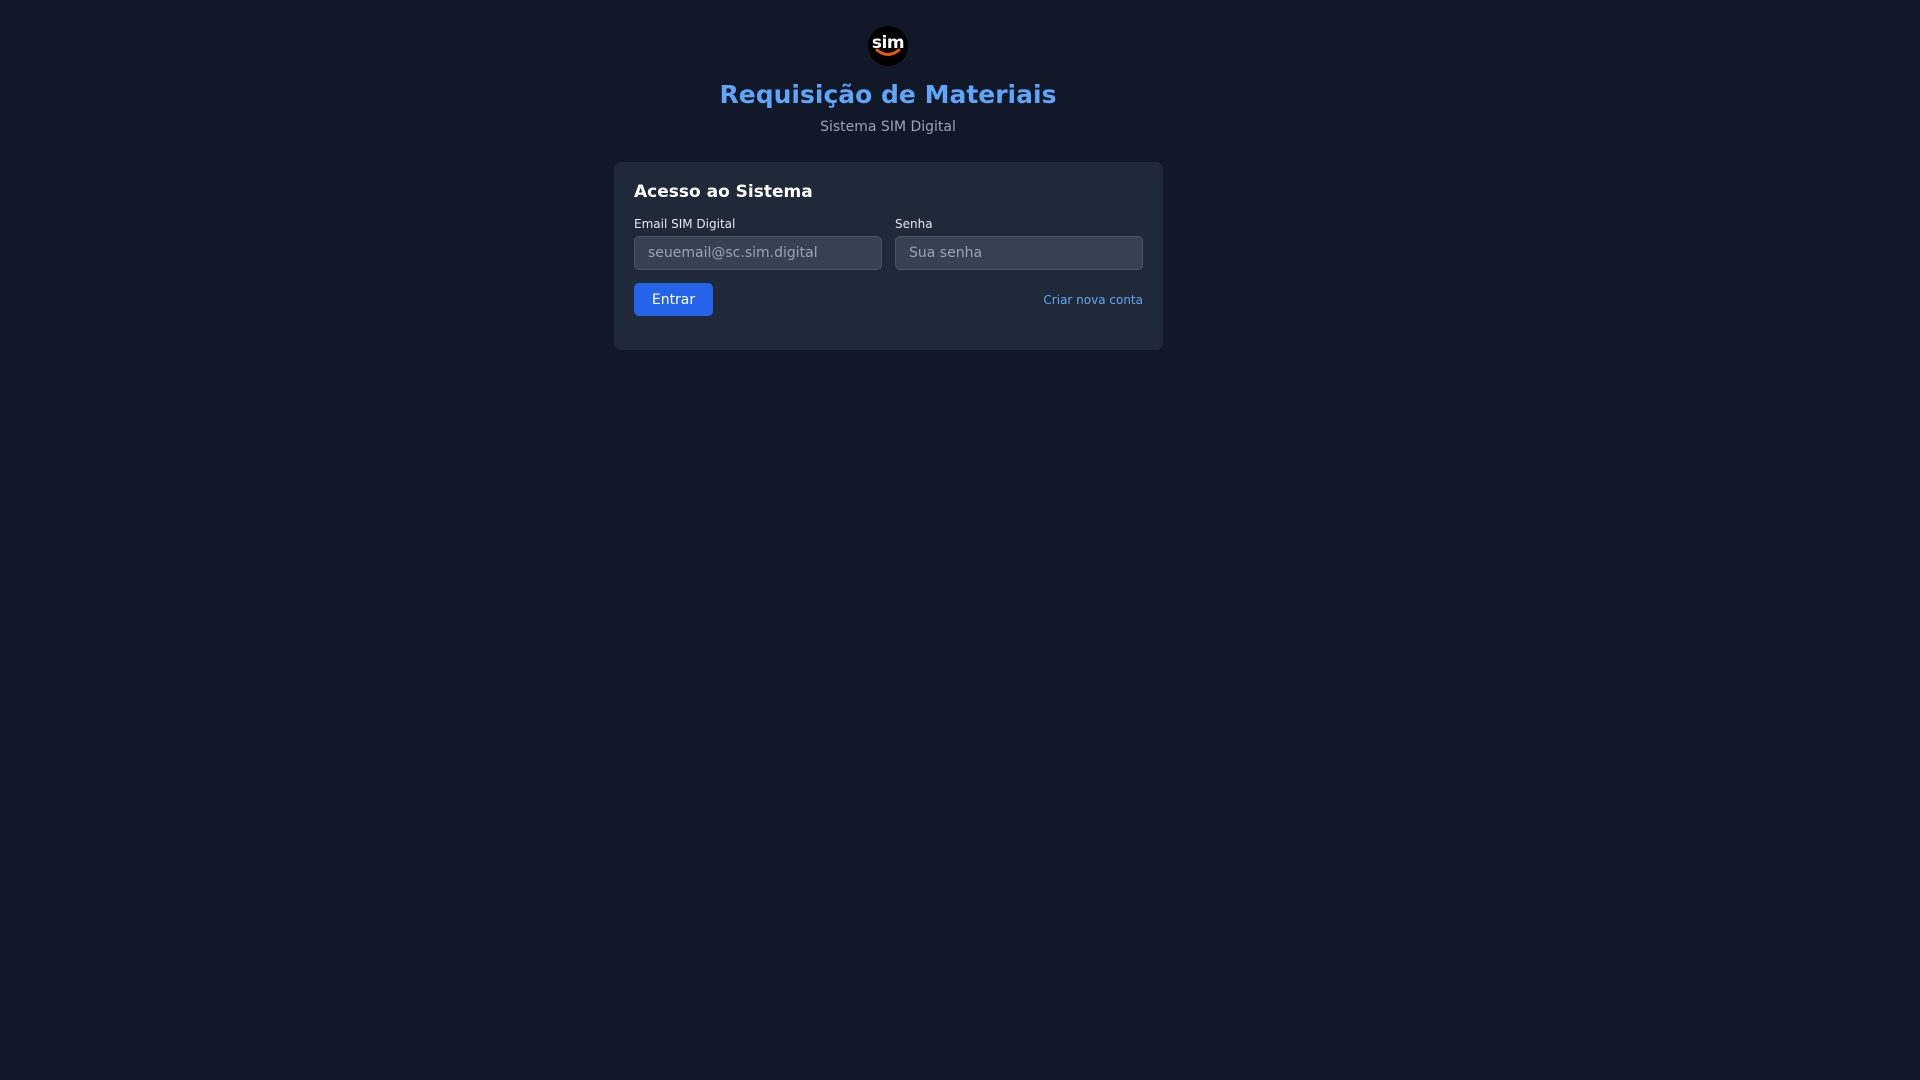  Describe the element at coordinates (685, 224) in the screenshot. I see `email-label: Email SIM Digital` at that location.